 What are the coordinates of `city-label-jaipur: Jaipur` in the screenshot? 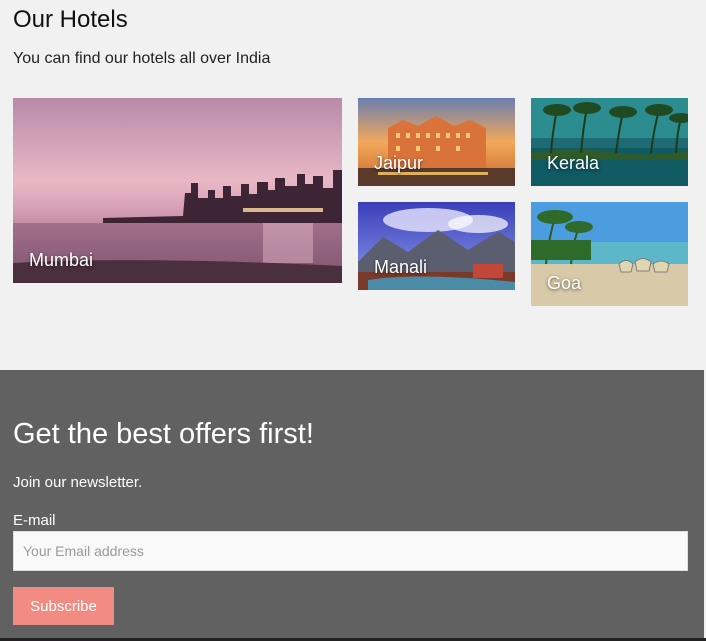 It's located at (399, 163).